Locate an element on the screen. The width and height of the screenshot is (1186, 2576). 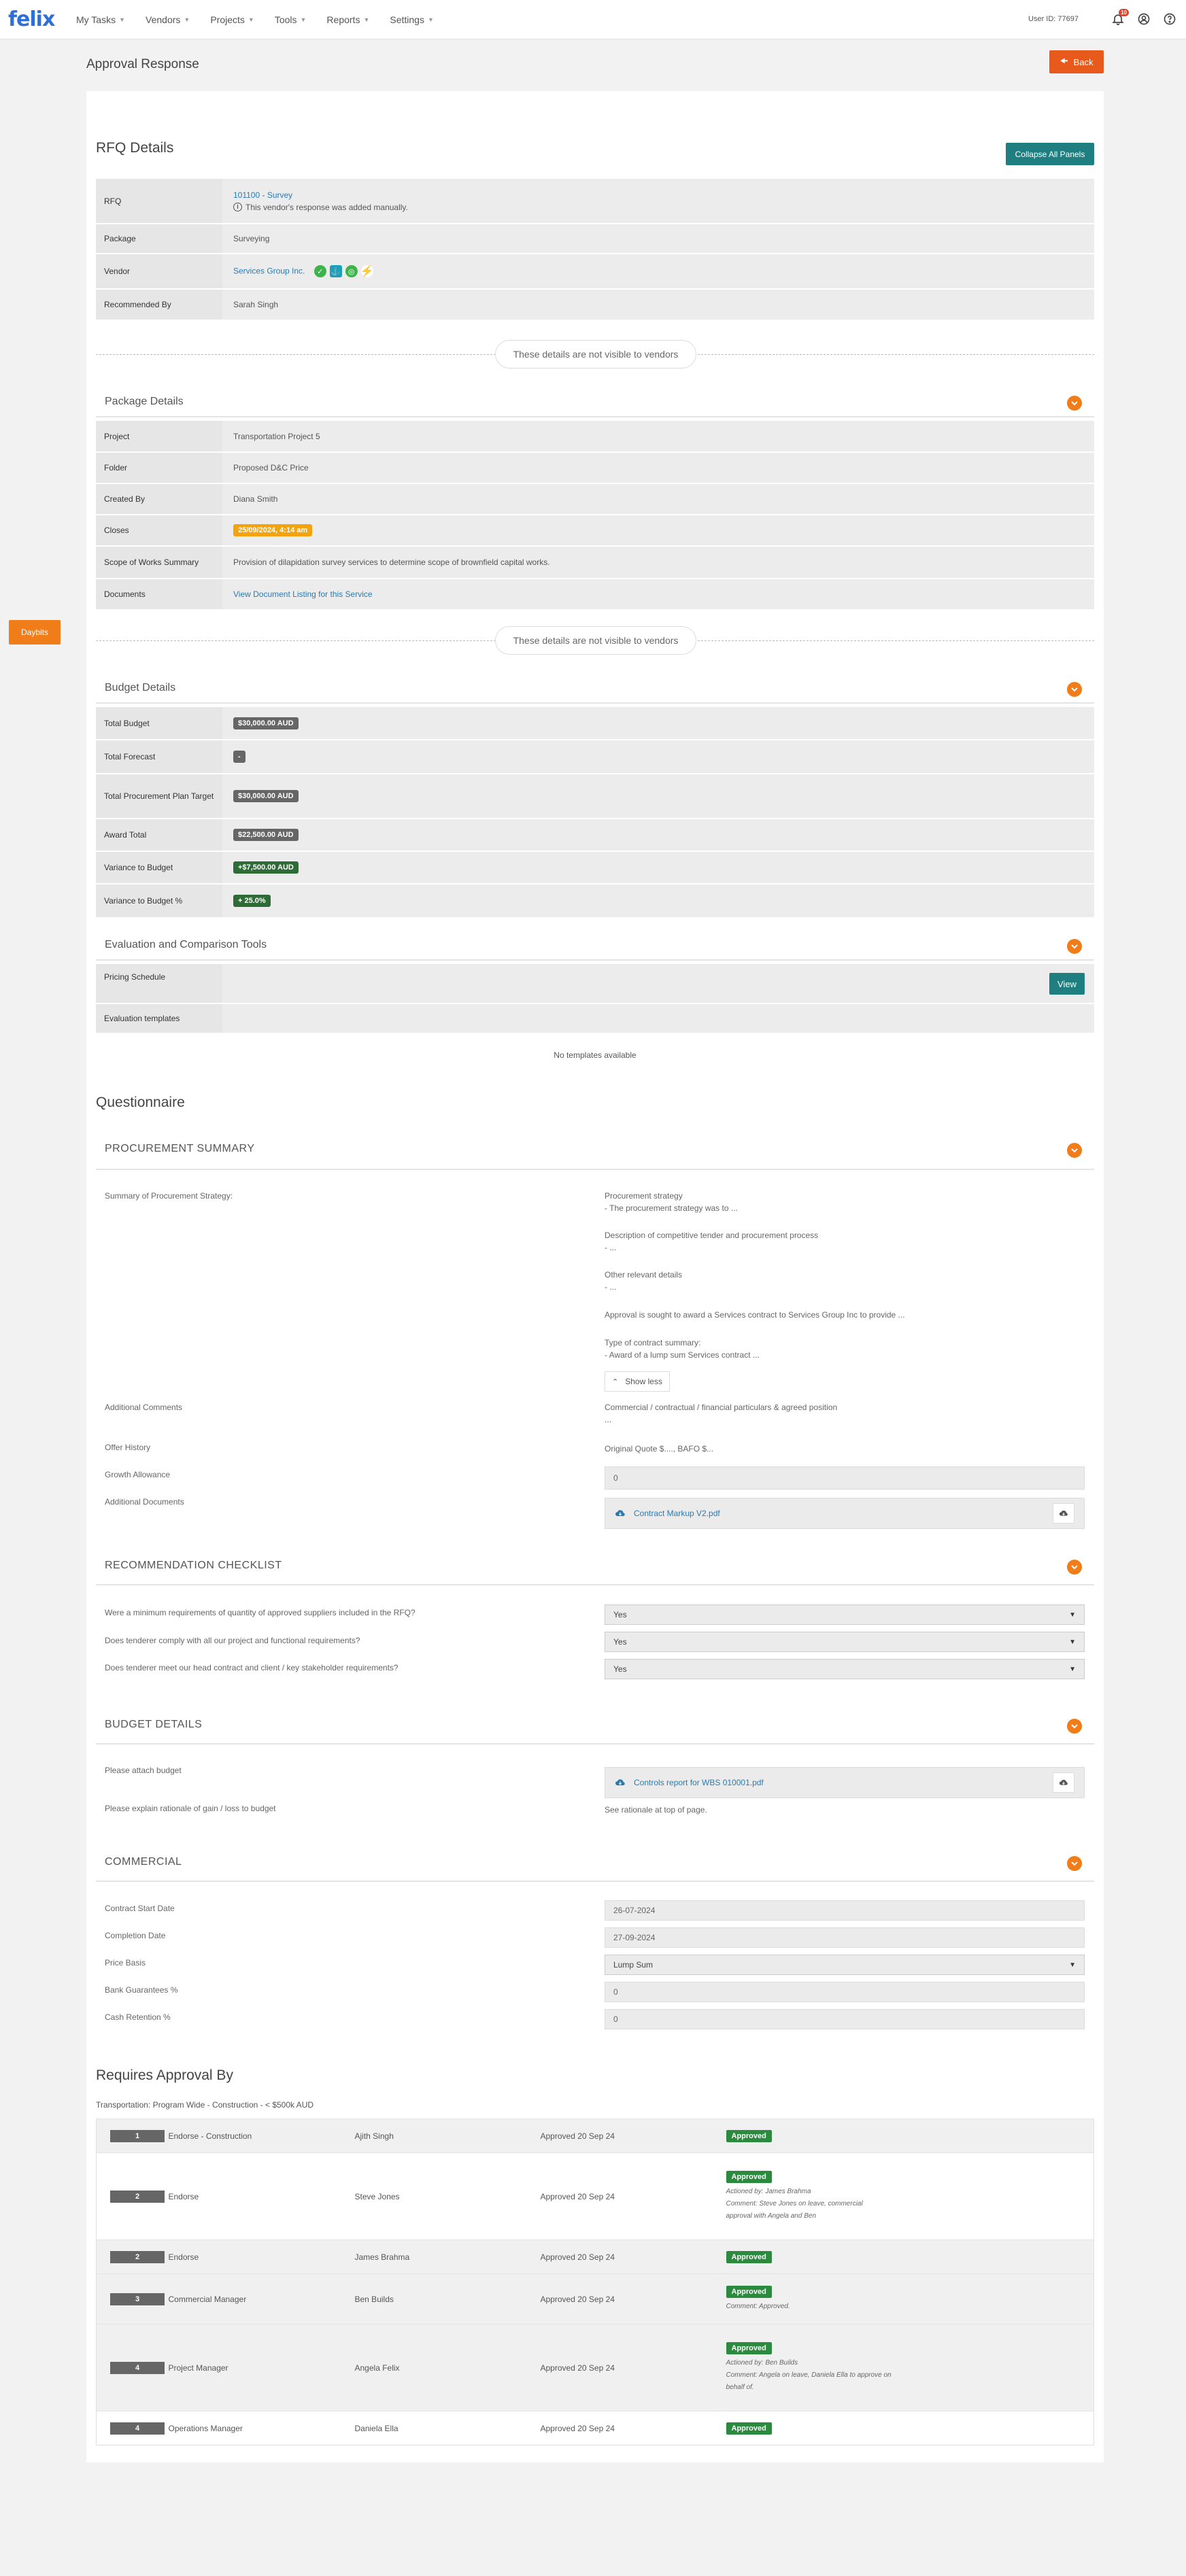
price-basis-select: Lump Sum ▼ is located at coordinates (845, 1965).